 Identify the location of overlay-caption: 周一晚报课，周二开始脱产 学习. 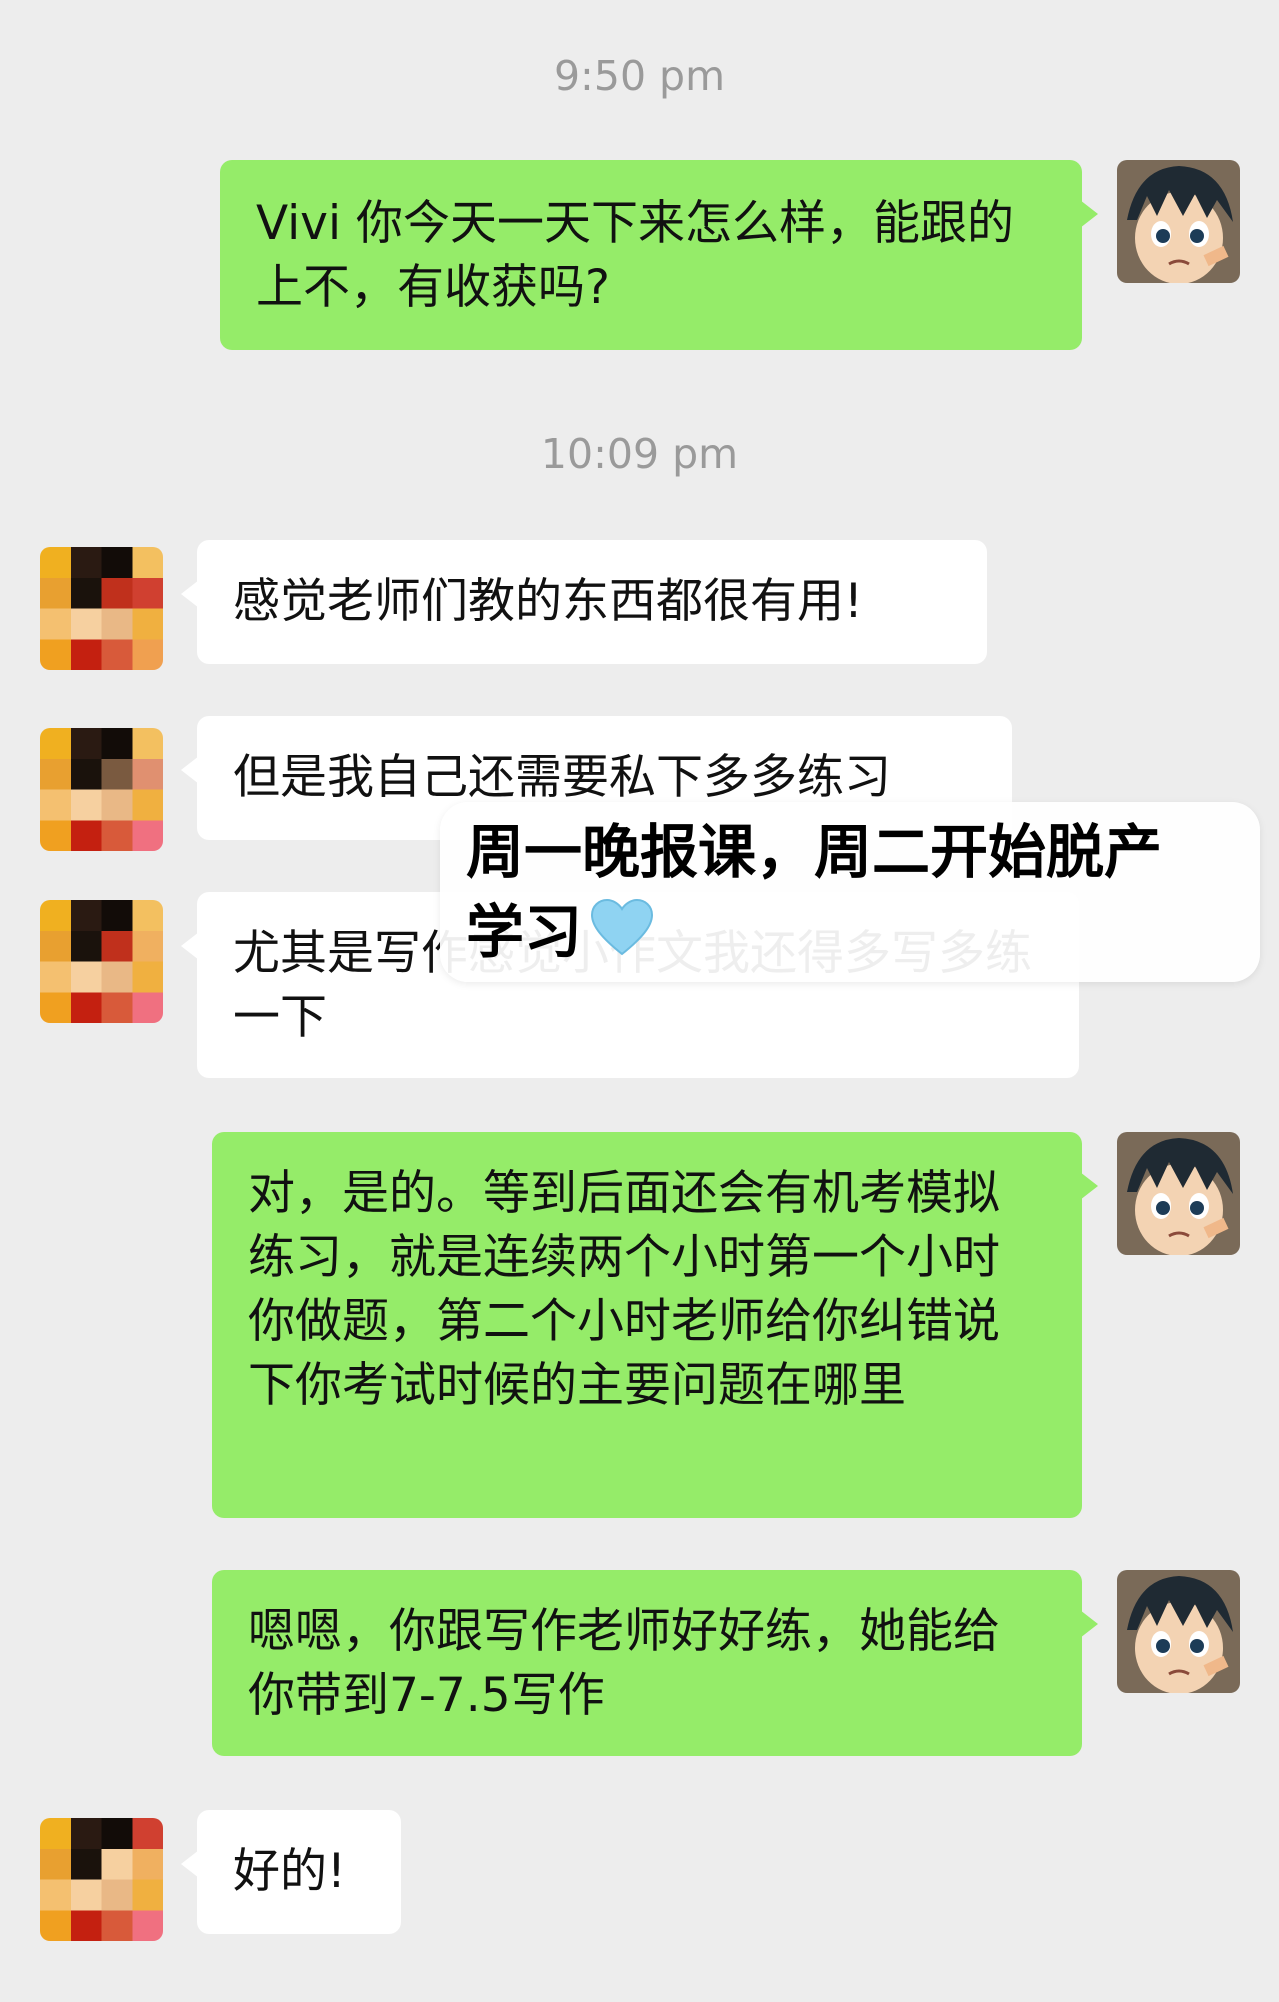
(850, 892).